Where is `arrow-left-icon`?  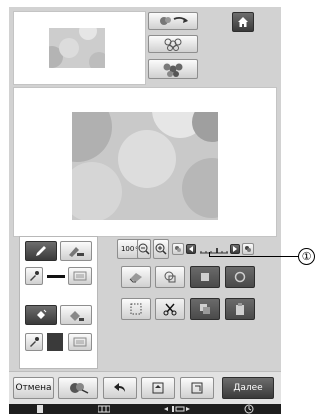
arrow-left-icon is located at coordinates (191, 249).